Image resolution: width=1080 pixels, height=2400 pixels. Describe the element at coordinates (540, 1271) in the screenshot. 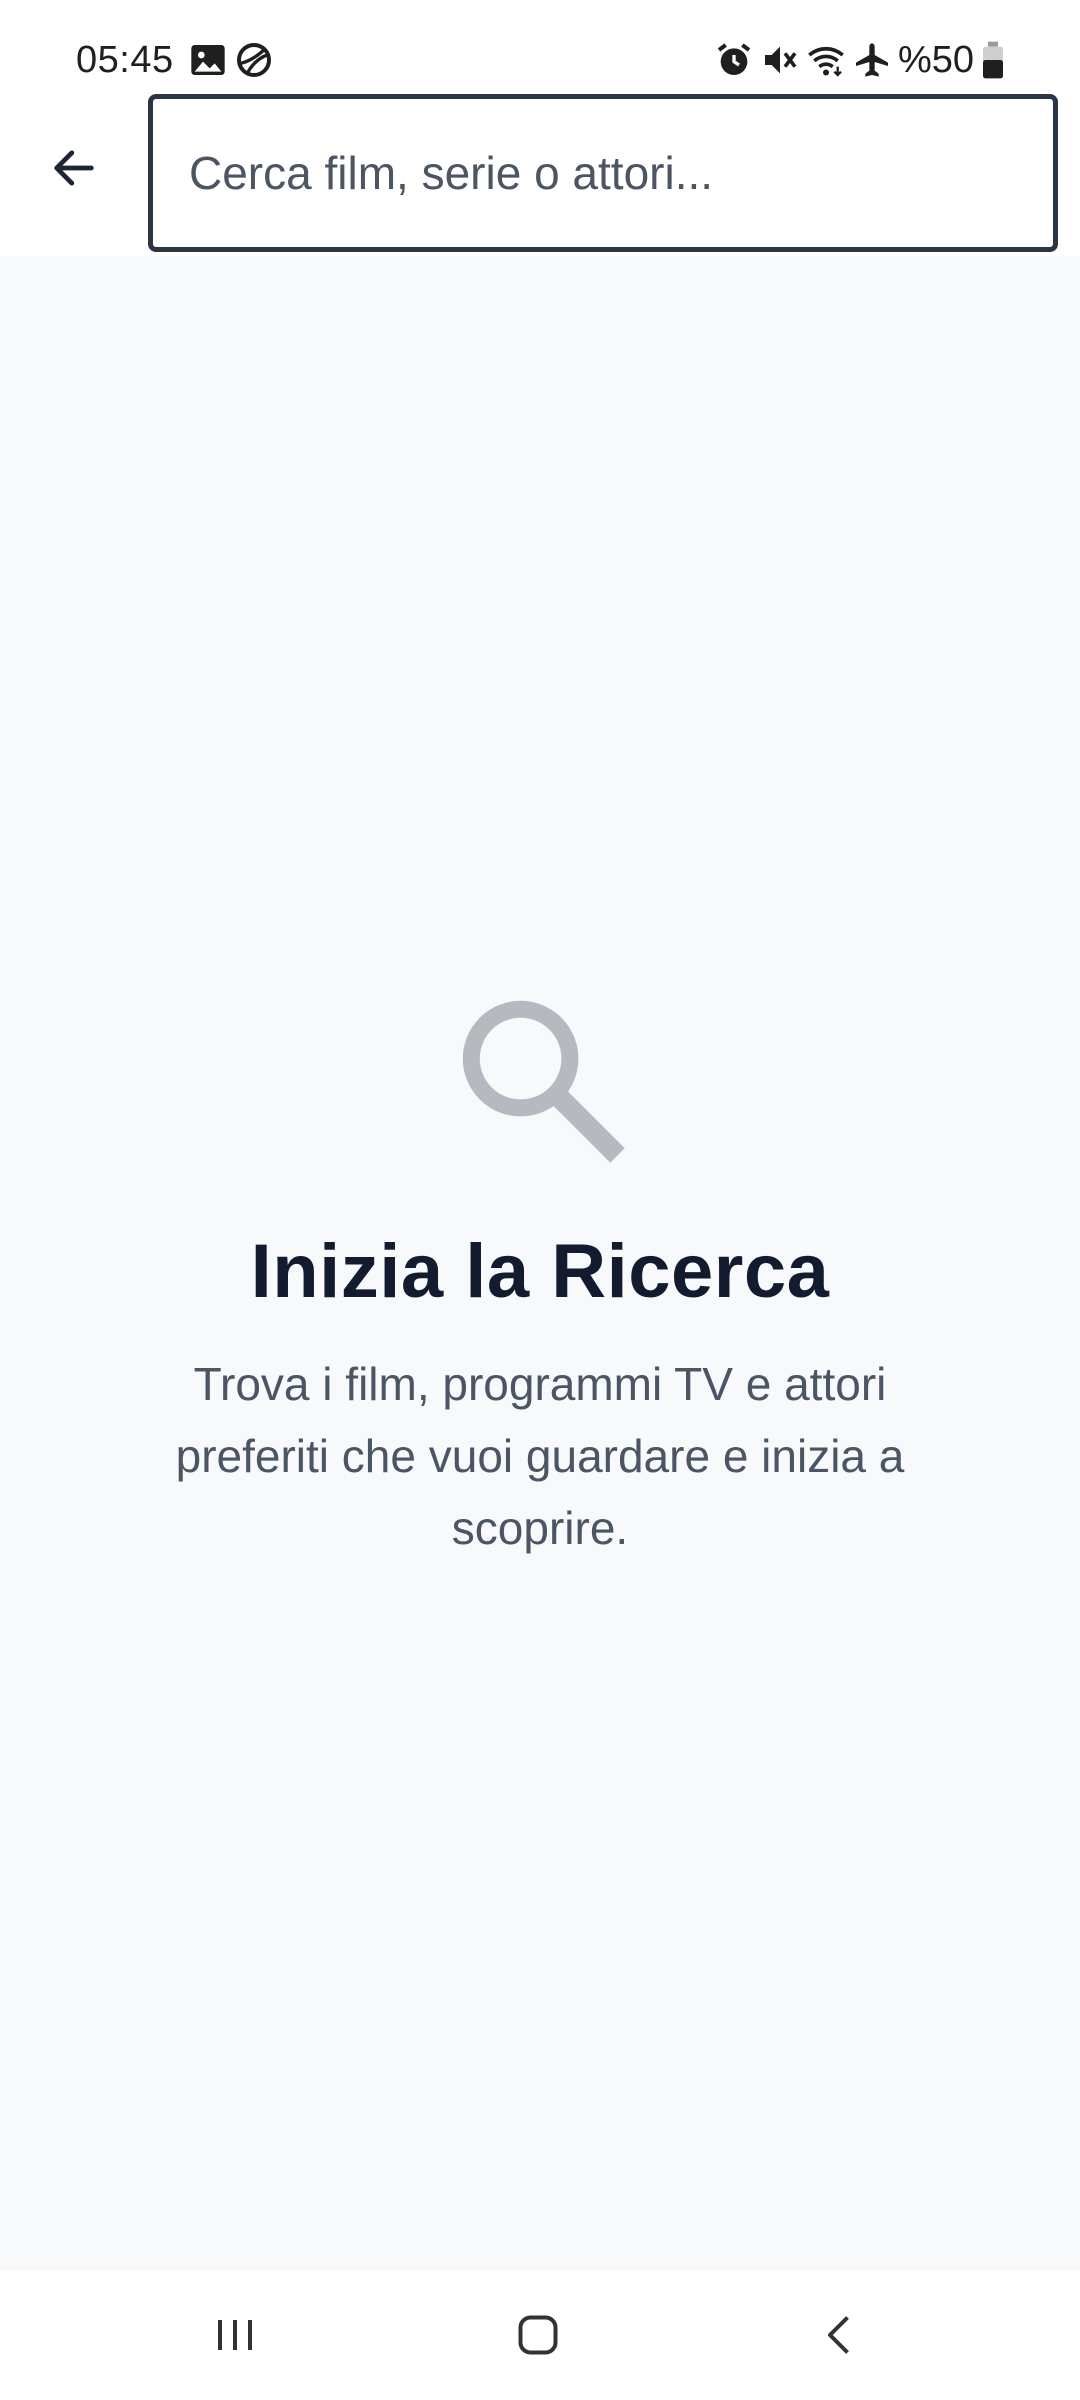

I see `empty-state-title: Inizia la Ricerca` at that location.